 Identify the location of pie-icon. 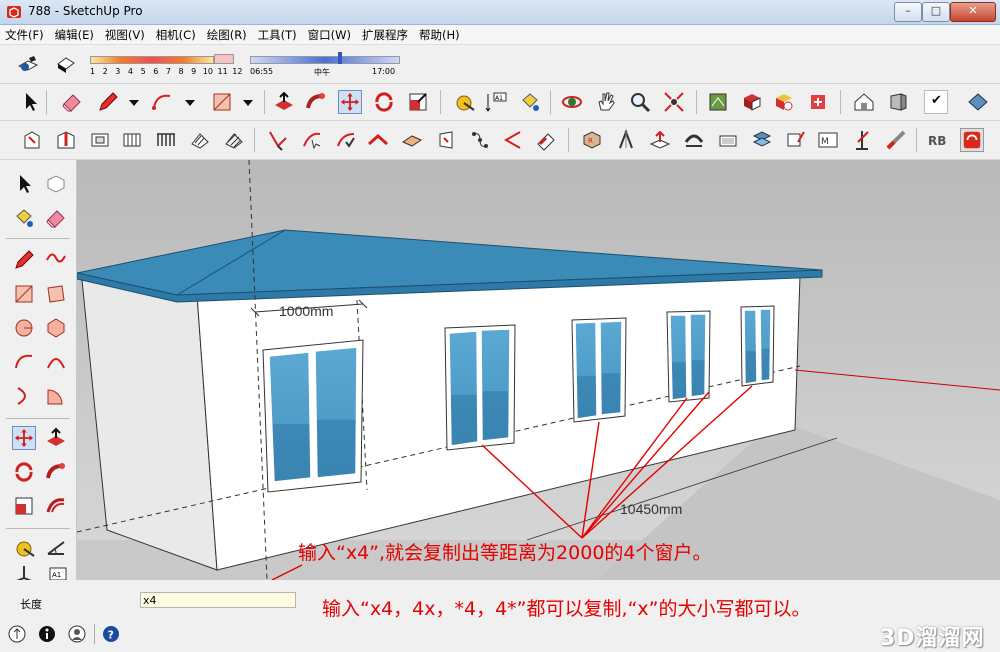
(56, 396).